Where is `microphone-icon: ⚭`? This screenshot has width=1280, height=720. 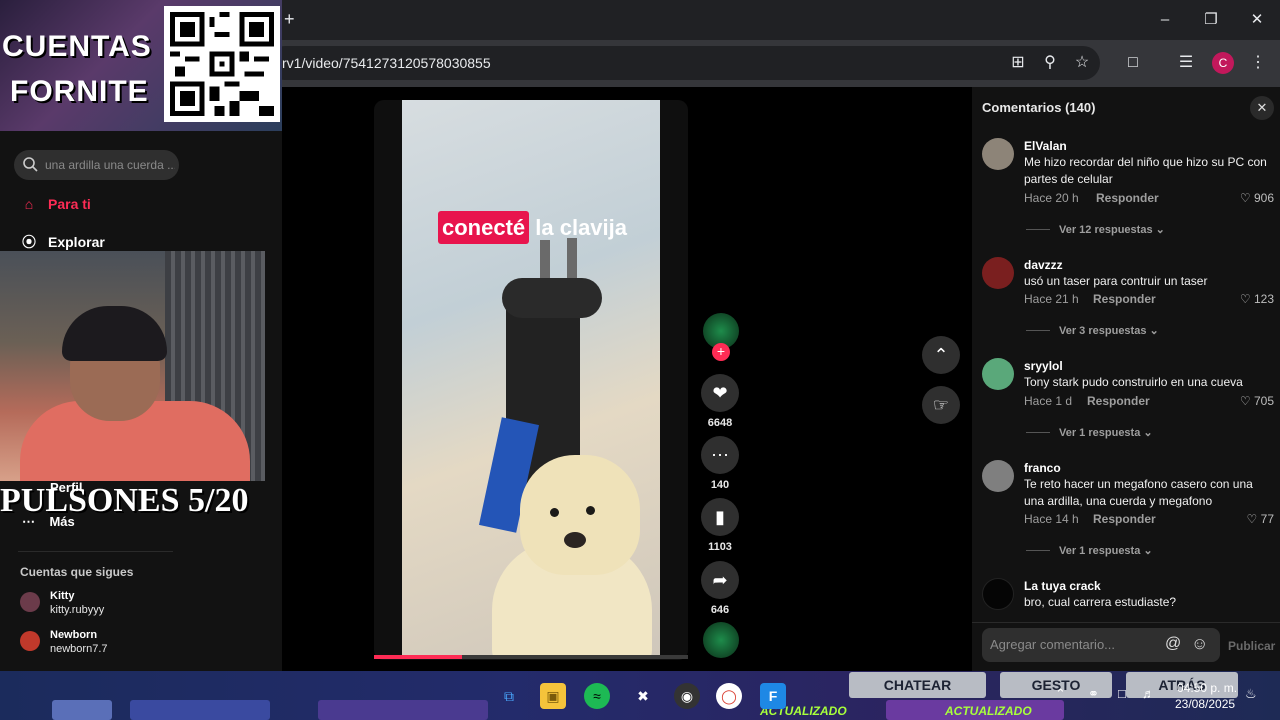 microphone-icon: ⚭ is located at coordinates (1093, 694).